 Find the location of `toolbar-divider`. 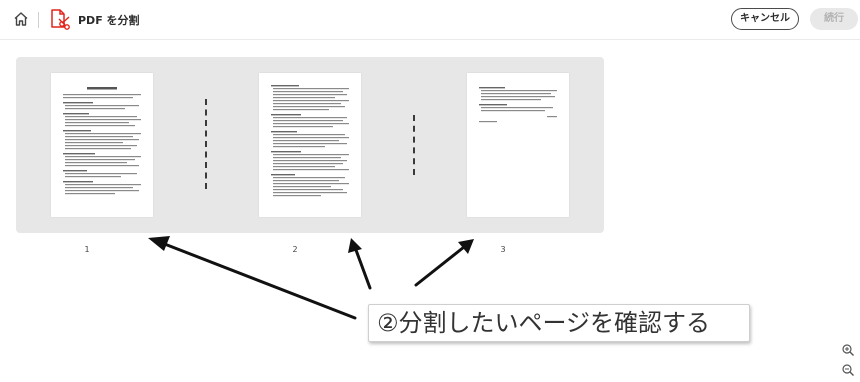

toolbar-divider is located at coordinates (38, 20).